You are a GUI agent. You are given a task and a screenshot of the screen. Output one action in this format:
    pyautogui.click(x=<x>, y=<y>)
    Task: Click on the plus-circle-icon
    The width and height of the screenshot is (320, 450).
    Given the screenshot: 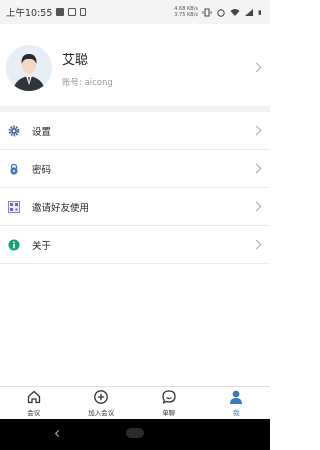 What is the action you would take?
    pyautogui.click(x=101, y=397)
    